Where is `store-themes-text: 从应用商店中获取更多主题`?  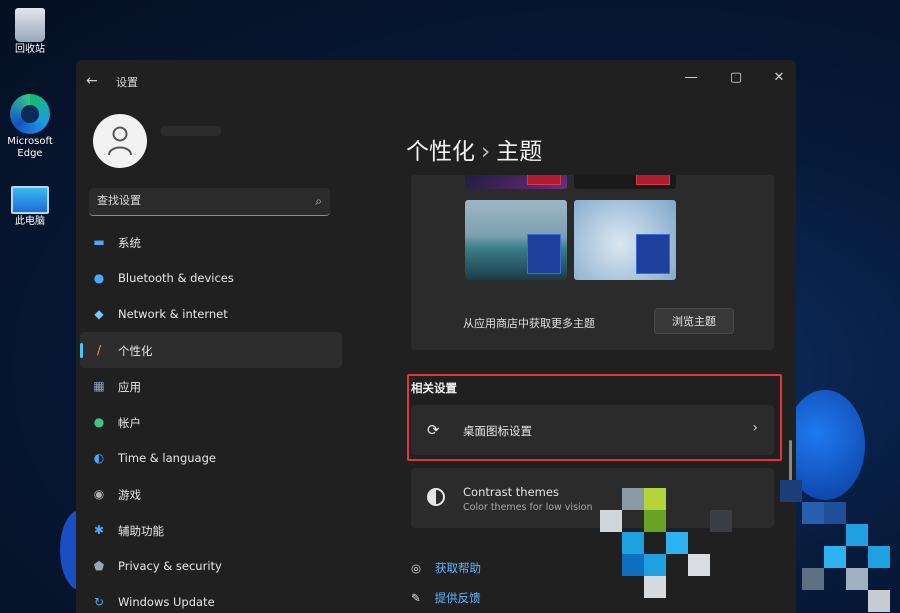 store-themes-text: 从应用商店中获取更多主题 is located at coordinates (529, 323).